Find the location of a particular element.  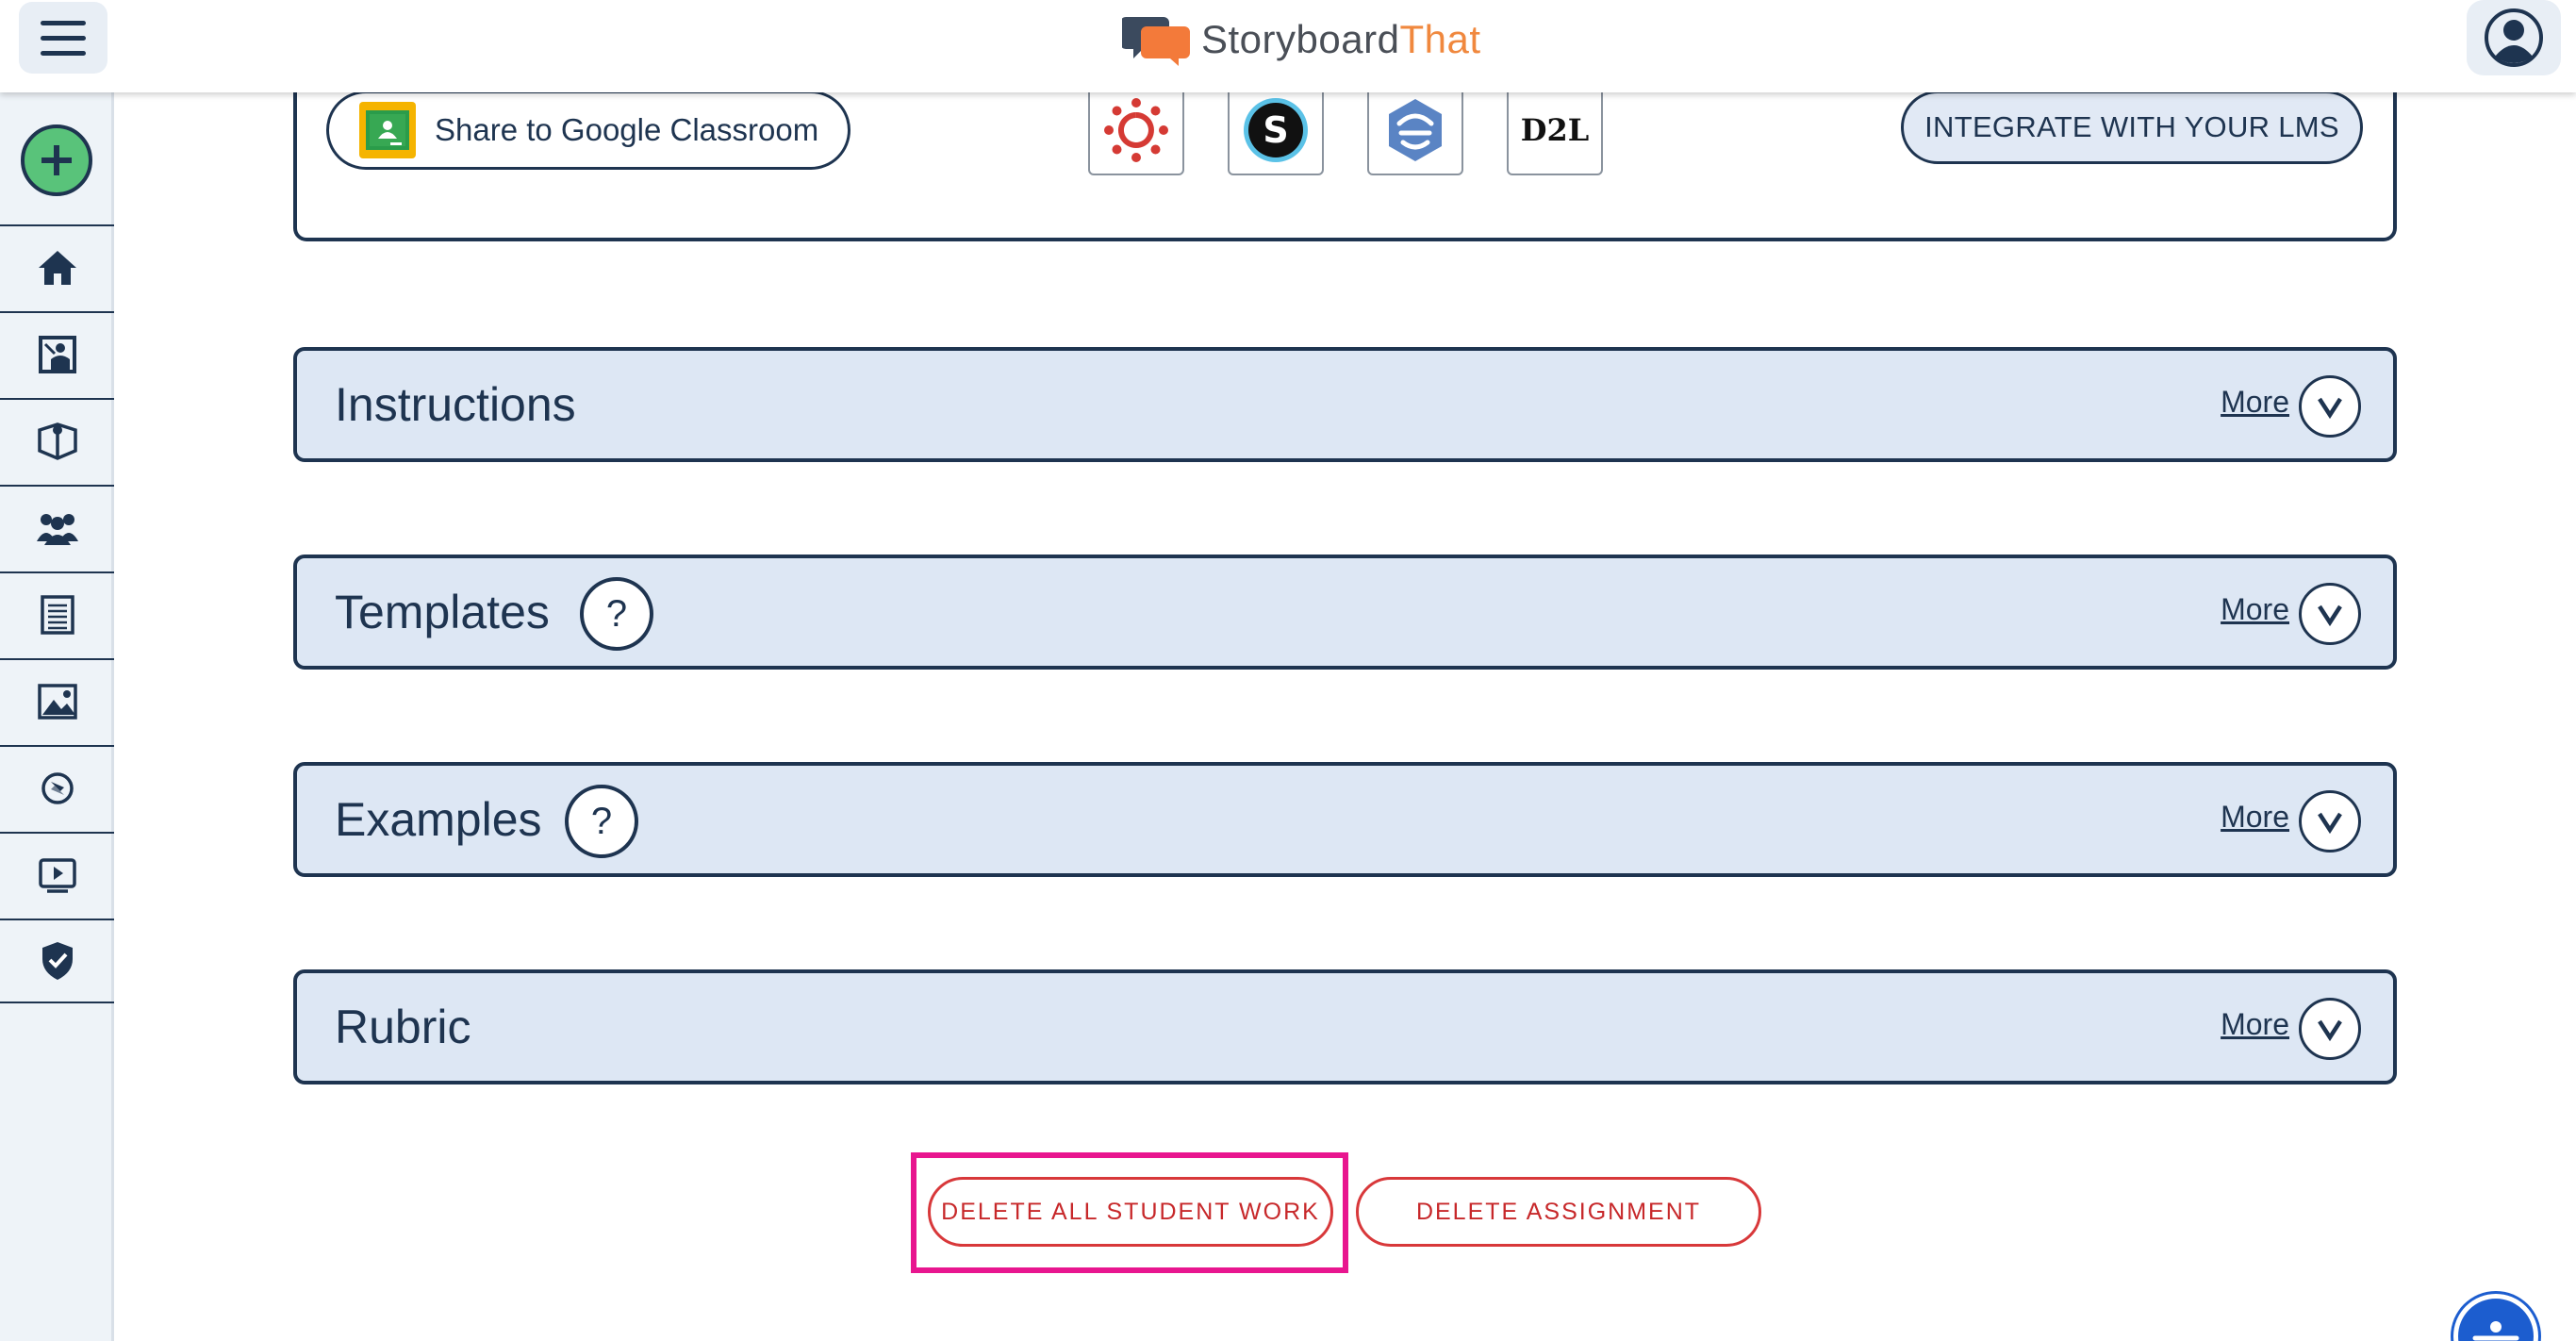

logo-text: StoryboardThat is located at coordinates (1341, 40).